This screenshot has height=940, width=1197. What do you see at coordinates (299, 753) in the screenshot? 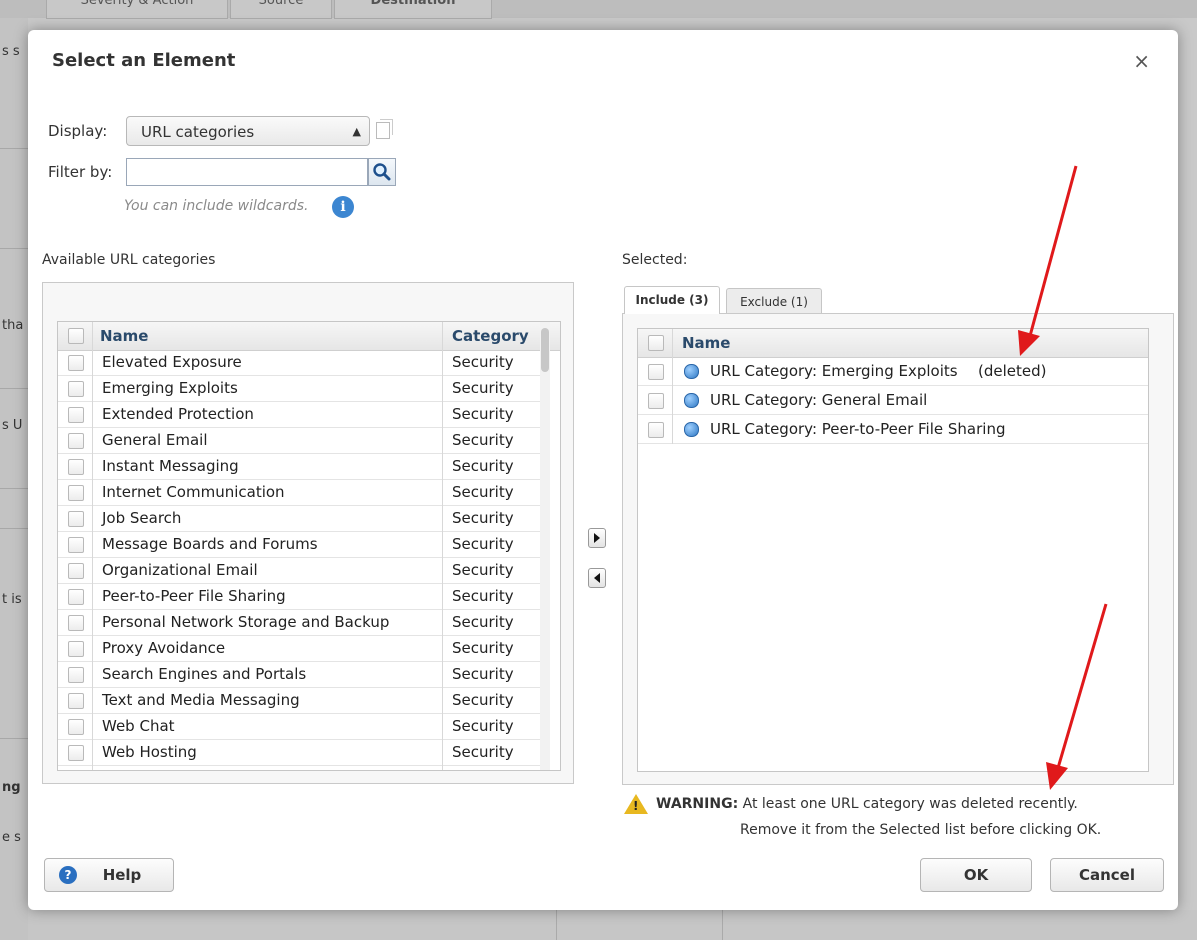
I see `table-row: Web Hosting Security` at bounding box center [299, 753].